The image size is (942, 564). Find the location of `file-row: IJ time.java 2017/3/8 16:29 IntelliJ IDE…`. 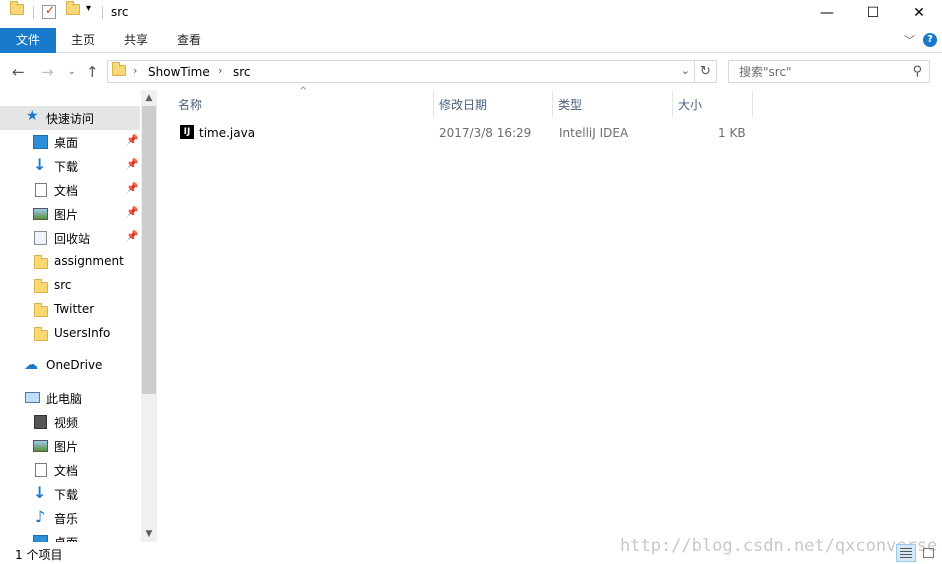

file-row: IJ time.java 2017/3/8 16:29 IntelliJ IDE… is located at coordinates (466, 133).